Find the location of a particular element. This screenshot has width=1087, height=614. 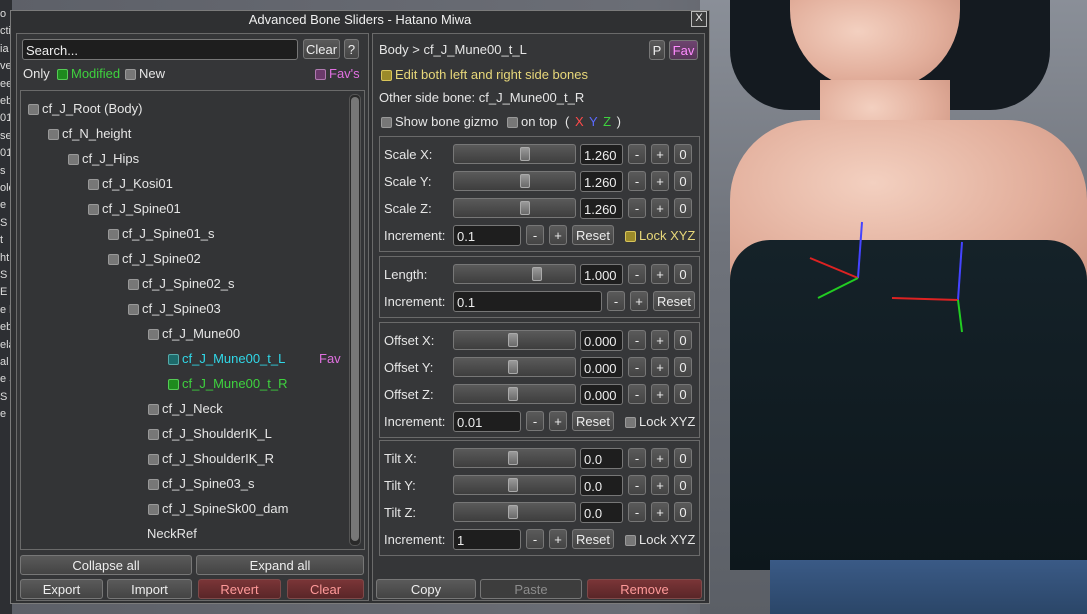

length-slider-knob is located at coordinates (537, 274).